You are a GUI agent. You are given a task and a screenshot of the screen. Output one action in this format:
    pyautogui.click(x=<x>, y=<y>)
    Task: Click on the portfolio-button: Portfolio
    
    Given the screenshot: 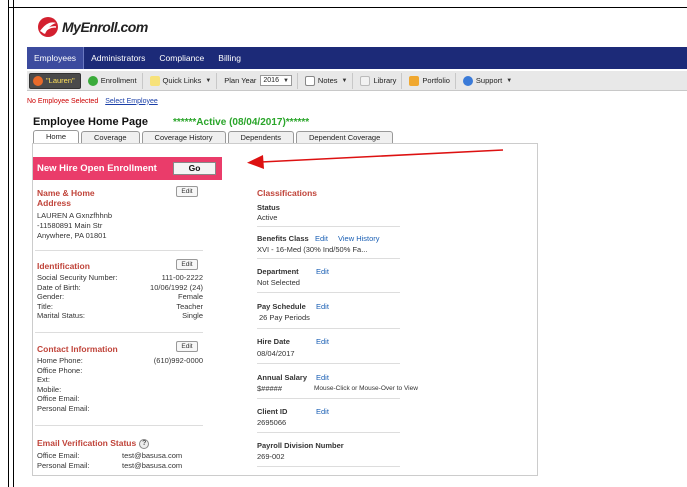 What is the action you would take?
    pyautogui.click(x=430, y=80)
    